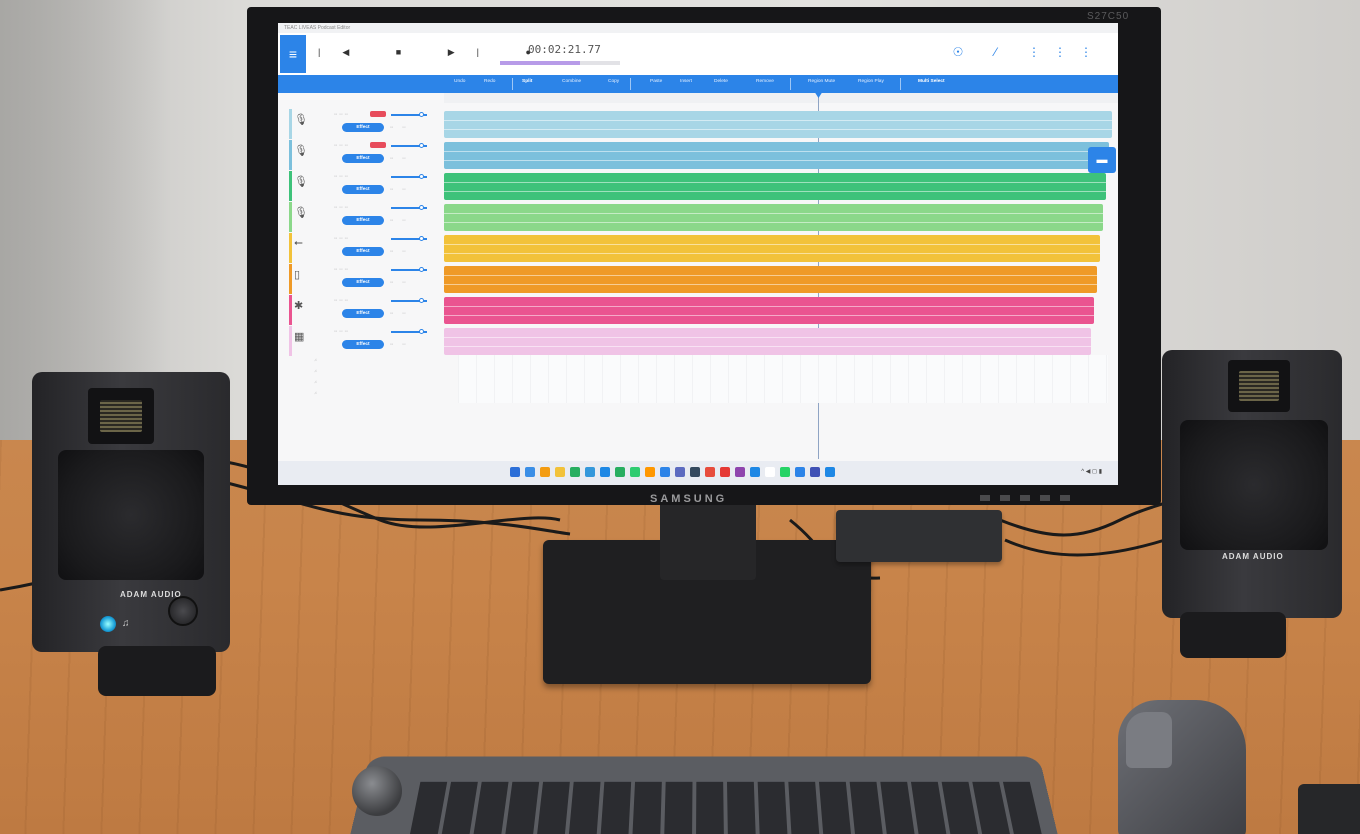 Image resolution: width=1360 pixels, height=834 pixels. What do you see at coordinates (931, 81) in the screenshot?
I see `multi-select-button: Multi Select` at bounding box center [931, 81].